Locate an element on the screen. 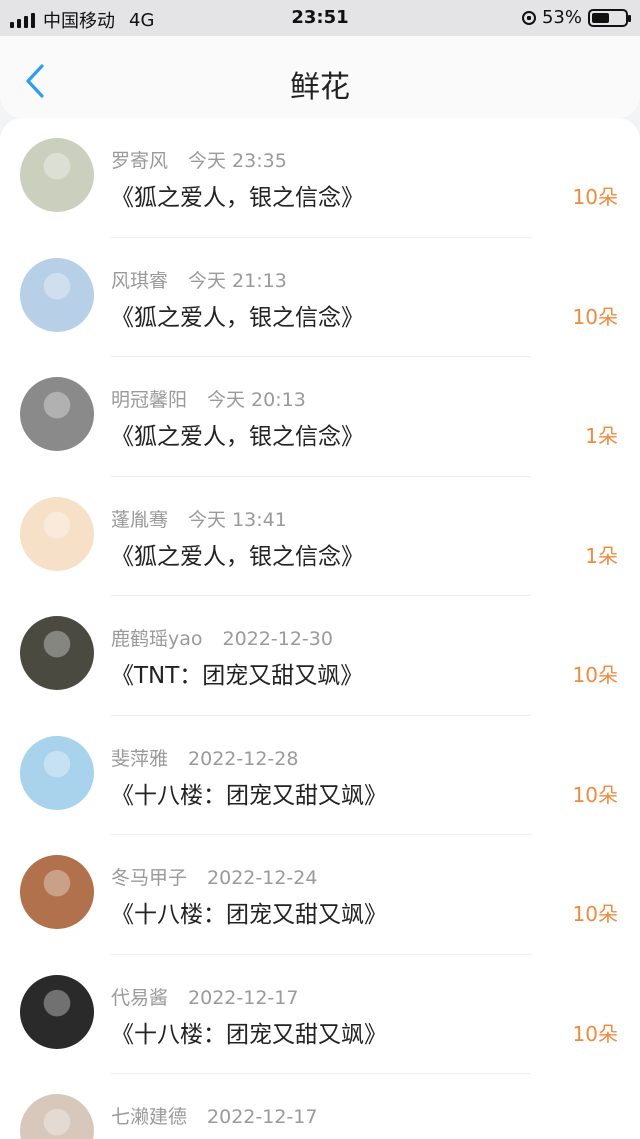 The image size is (640, 1139). list-item: 七濑建德 2022-12-17 《十八楼：团宠又甜又飒》 is located at coordinates (320, 1106).